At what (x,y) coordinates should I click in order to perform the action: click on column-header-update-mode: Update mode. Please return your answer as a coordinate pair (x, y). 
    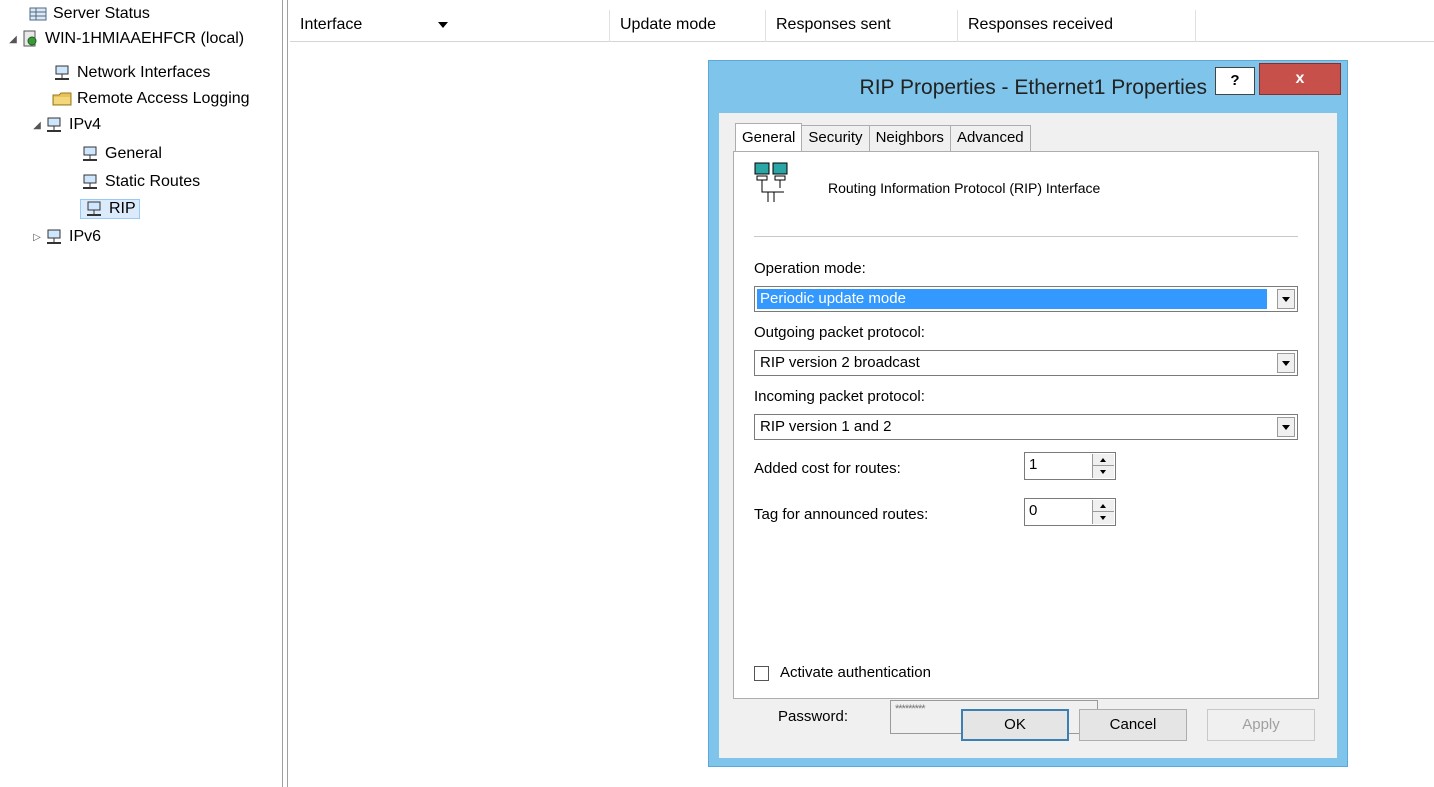
    Looking at the image, I should click on (688, 26).